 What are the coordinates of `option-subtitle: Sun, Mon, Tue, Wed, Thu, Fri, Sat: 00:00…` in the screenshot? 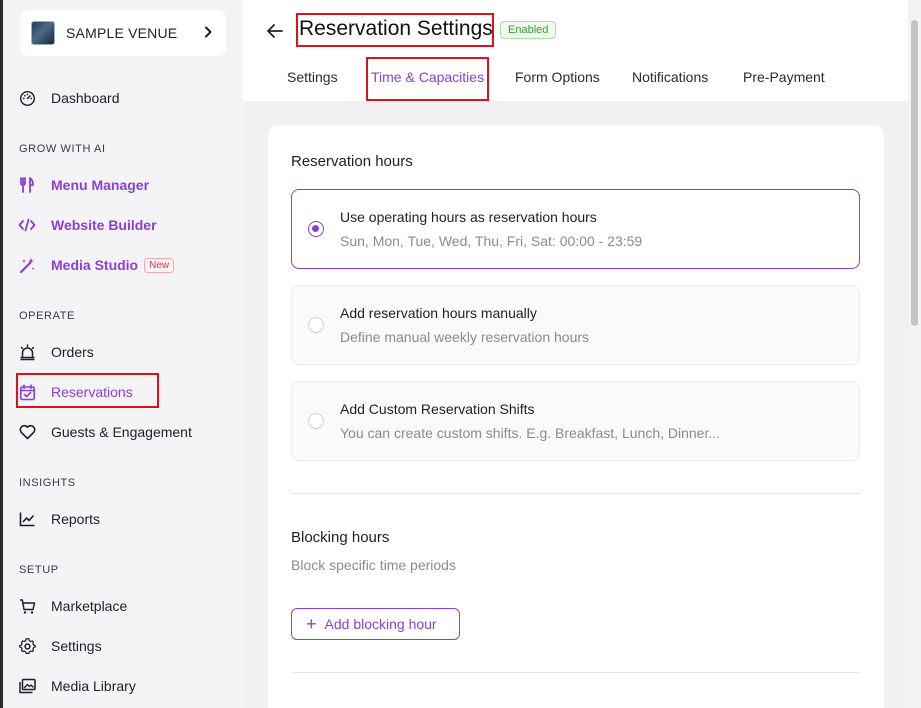 It's located at (491, 241).